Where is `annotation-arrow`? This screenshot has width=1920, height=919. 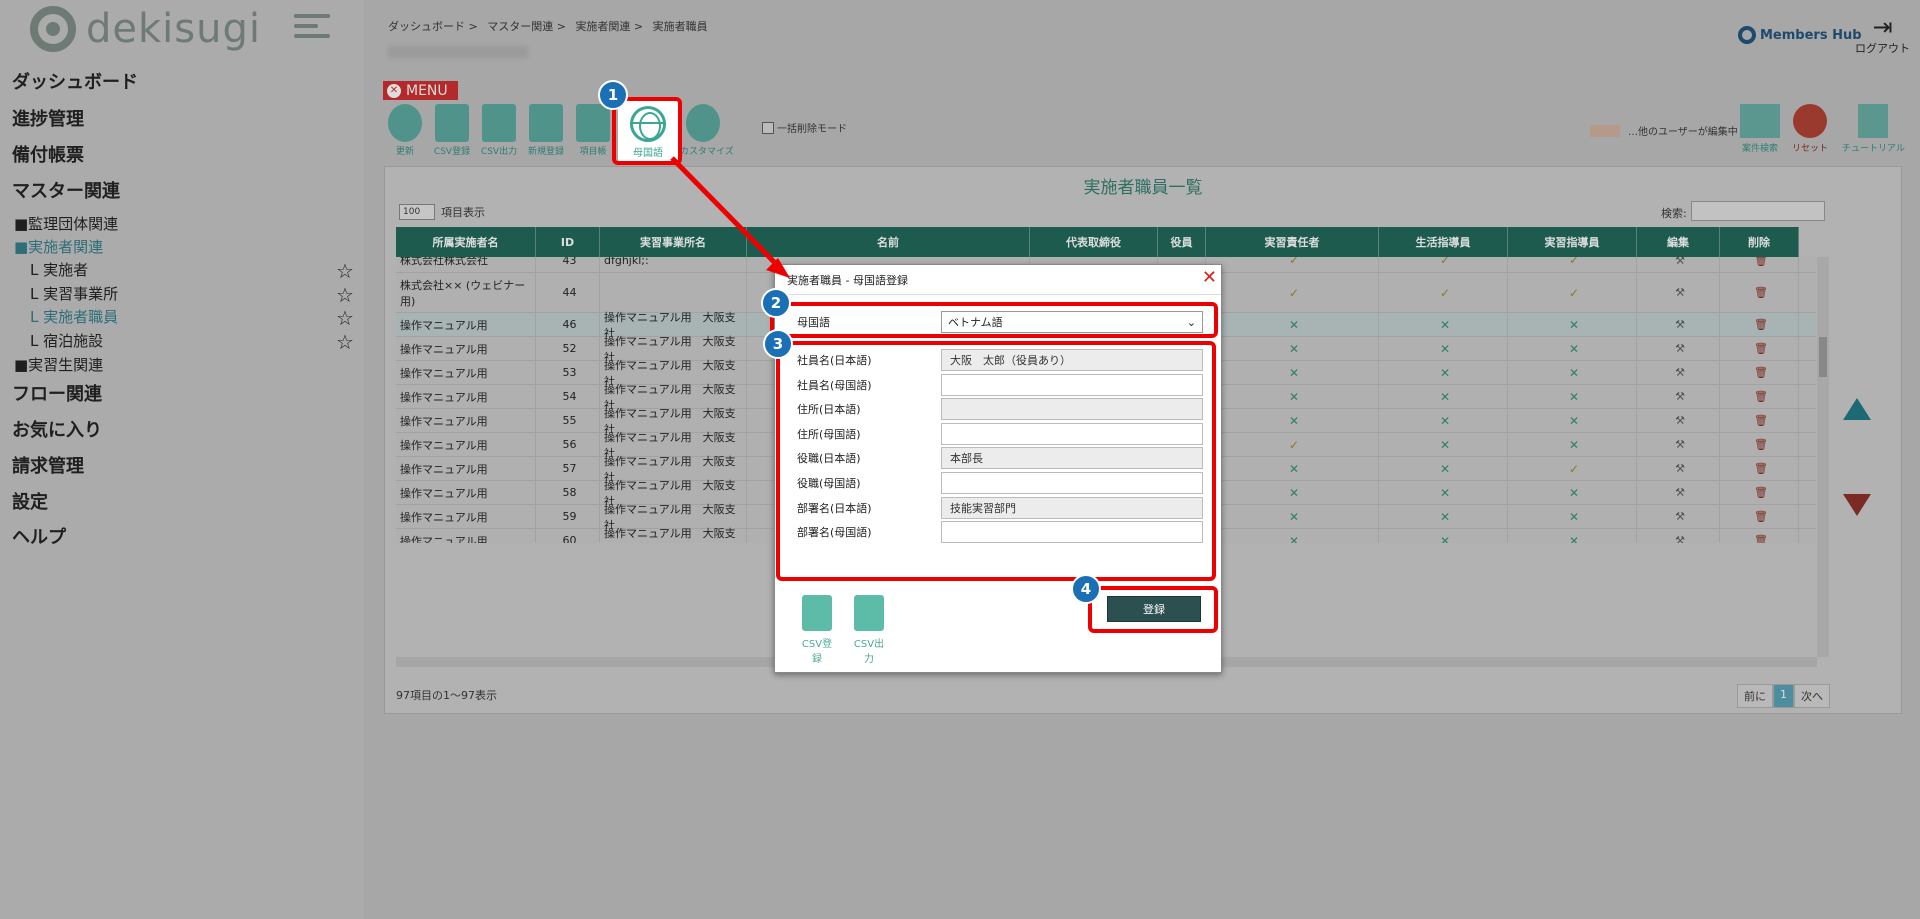
annotation-arrow is located at coordinates (730, 217).